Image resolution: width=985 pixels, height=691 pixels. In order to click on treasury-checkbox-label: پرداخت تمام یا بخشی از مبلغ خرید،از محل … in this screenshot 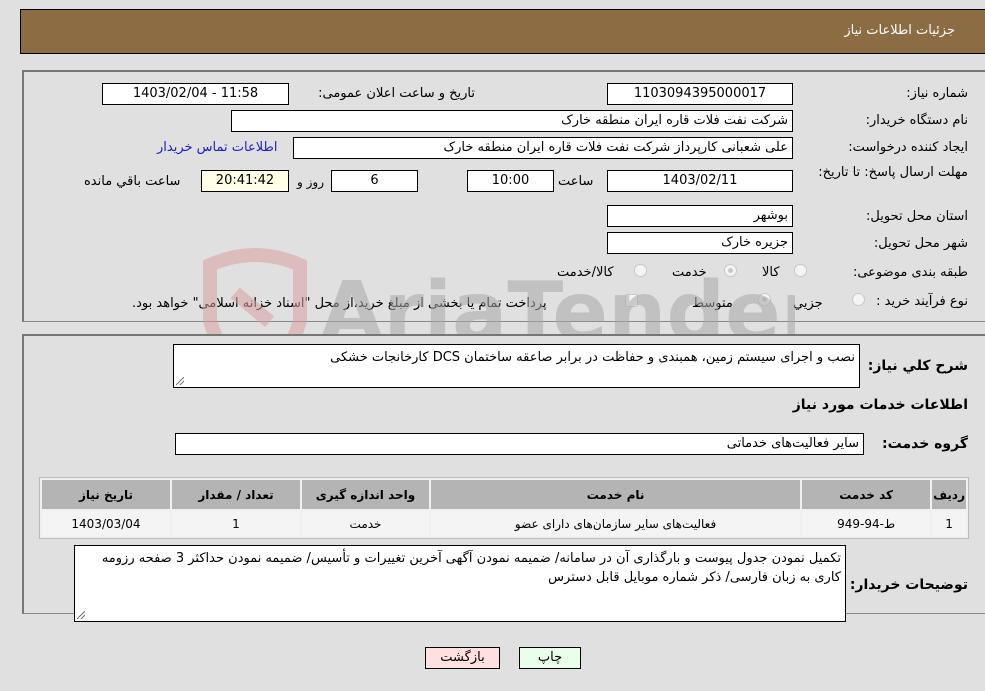, I will do `click(339, 303)`.